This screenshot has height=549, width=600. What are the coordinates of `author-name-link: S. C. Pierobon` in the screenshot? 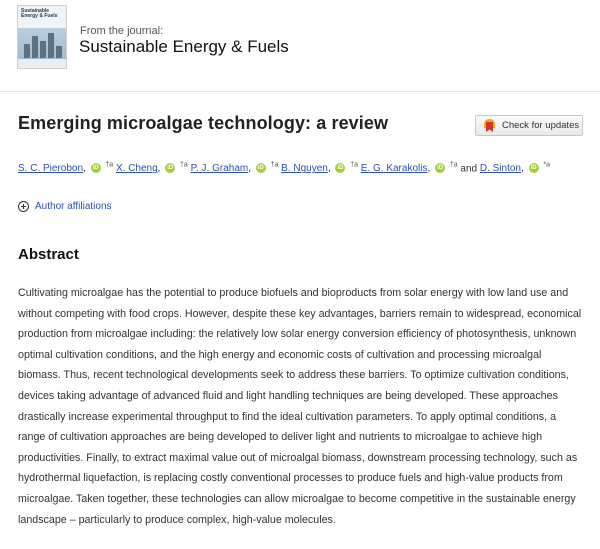 It's located at (50, 168).